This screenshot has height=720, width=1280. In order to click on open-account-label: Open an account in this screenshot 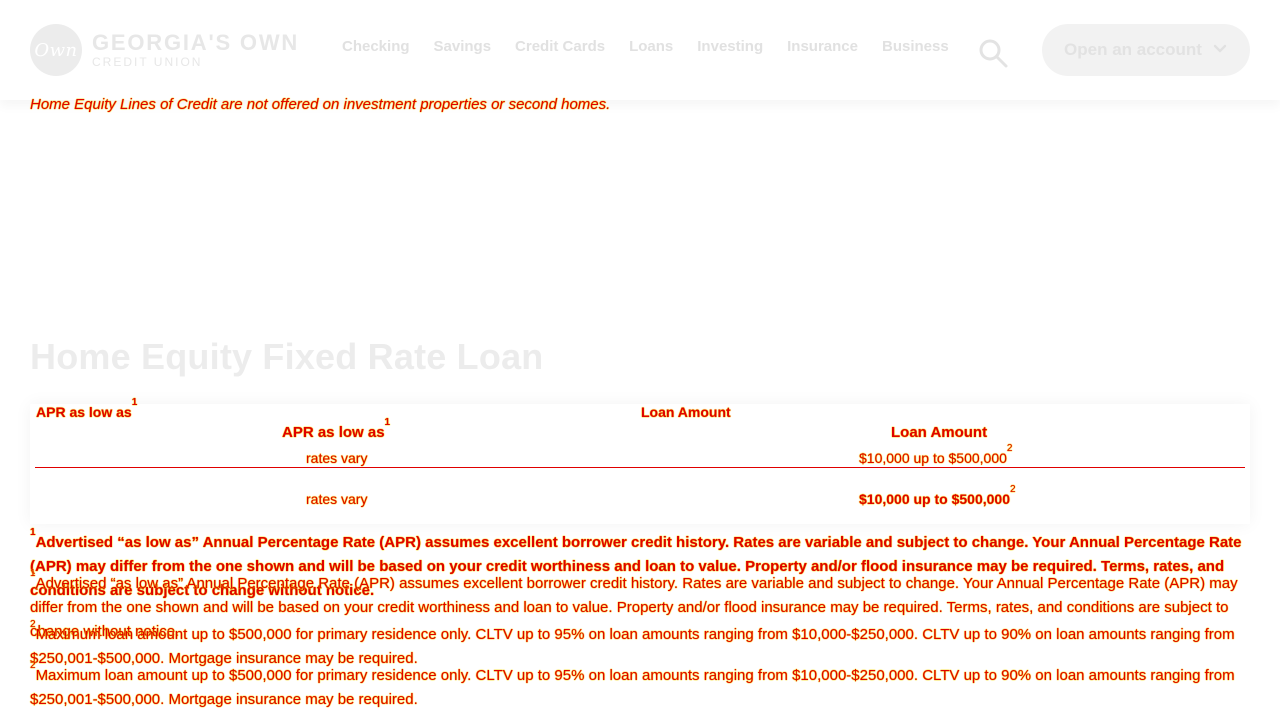, I will do `click(1133, 49)`.